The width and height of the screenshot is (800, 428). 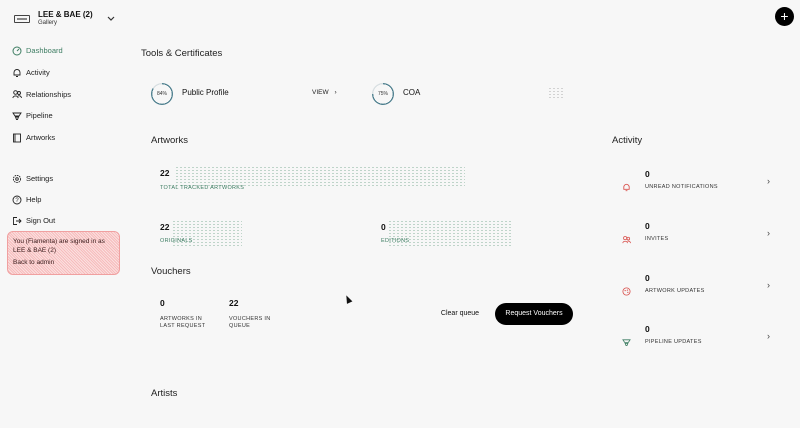 I want to click on editions-label: EDITIONS, so click(x=395, y=241).